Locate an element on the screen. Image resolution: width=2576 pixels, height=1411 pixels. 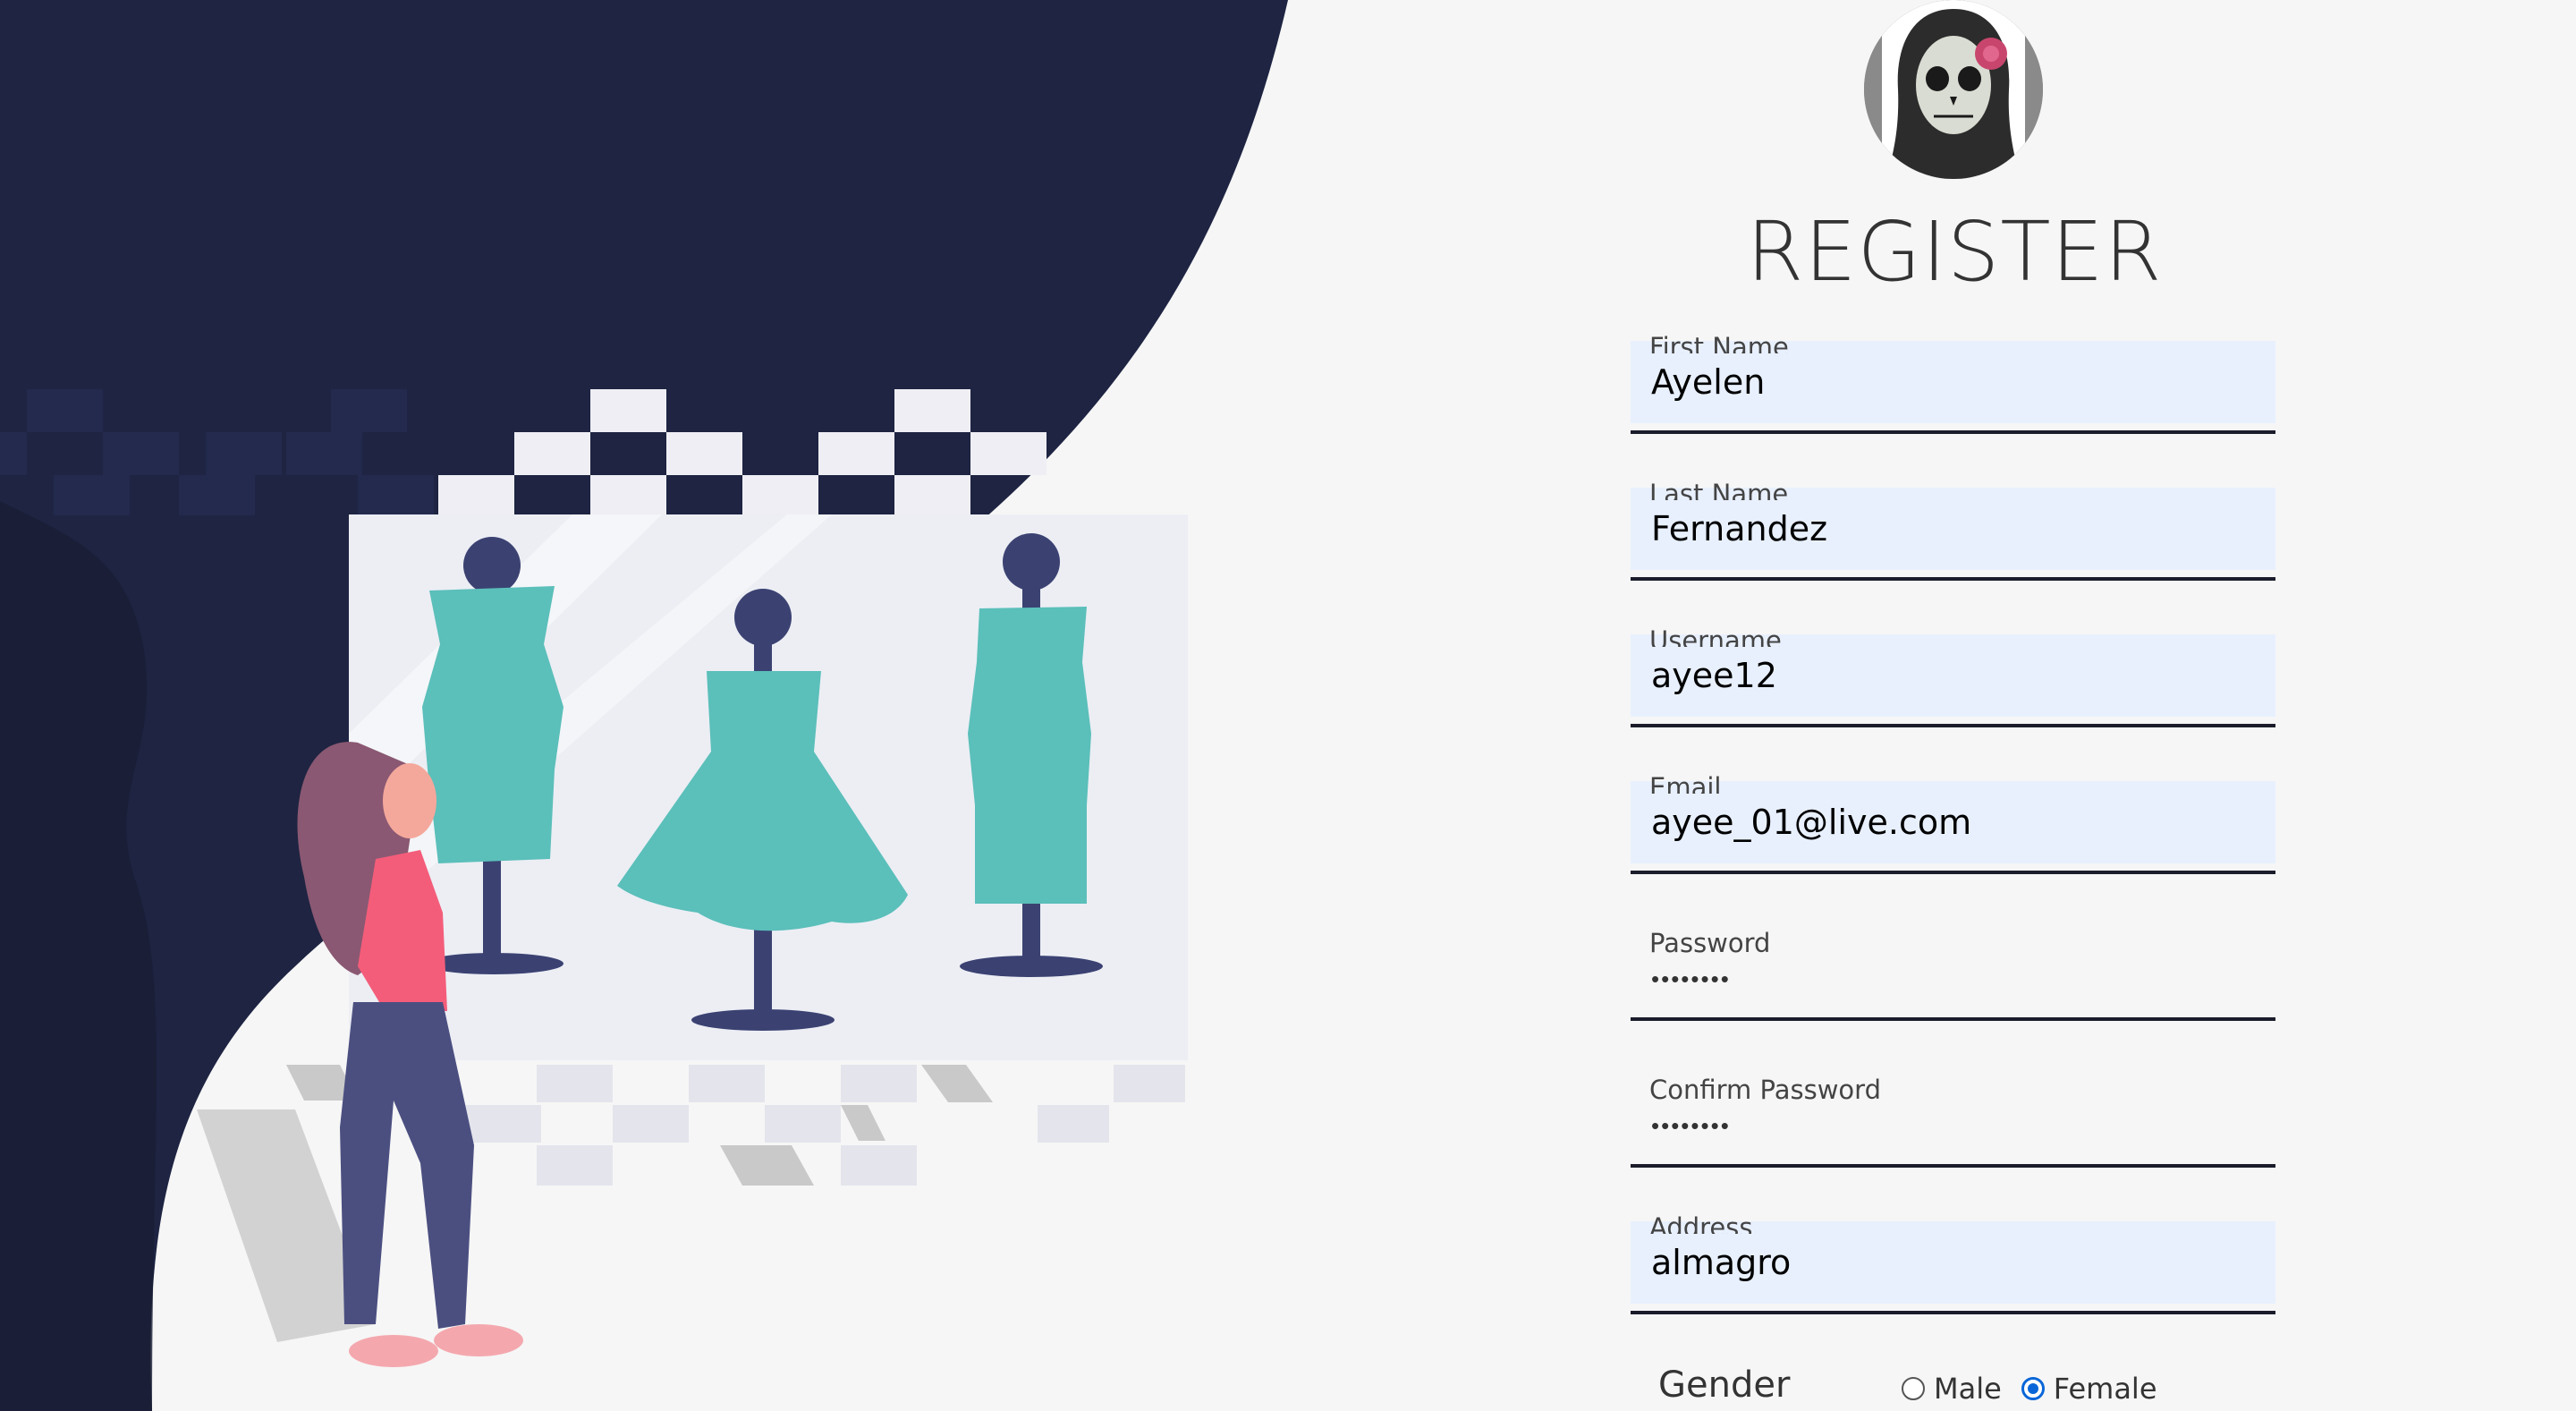
confirm-password-field: Confirm Password •••••••• is located at coordinates (1953, 1121).